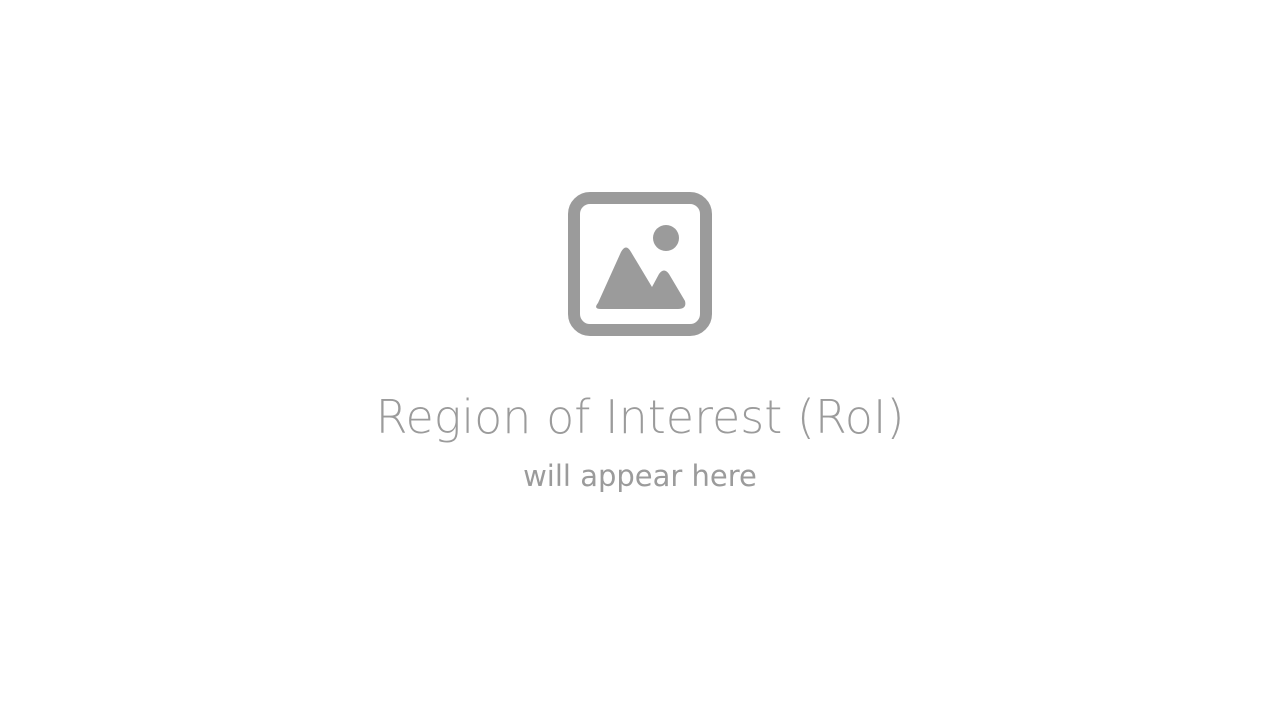 The width and height of the screenshot is (1280, 720). Describe the element at coordinates (640, 264) in the screenshot. I see `image-placeholder-icon` at that location.